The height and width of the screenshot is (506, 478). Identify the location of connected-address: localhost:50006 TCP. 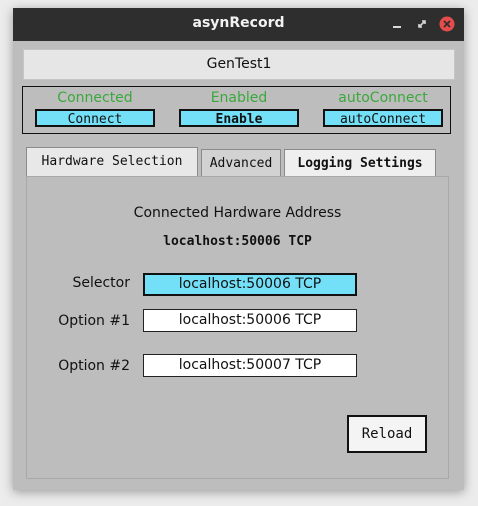
(237, 241).